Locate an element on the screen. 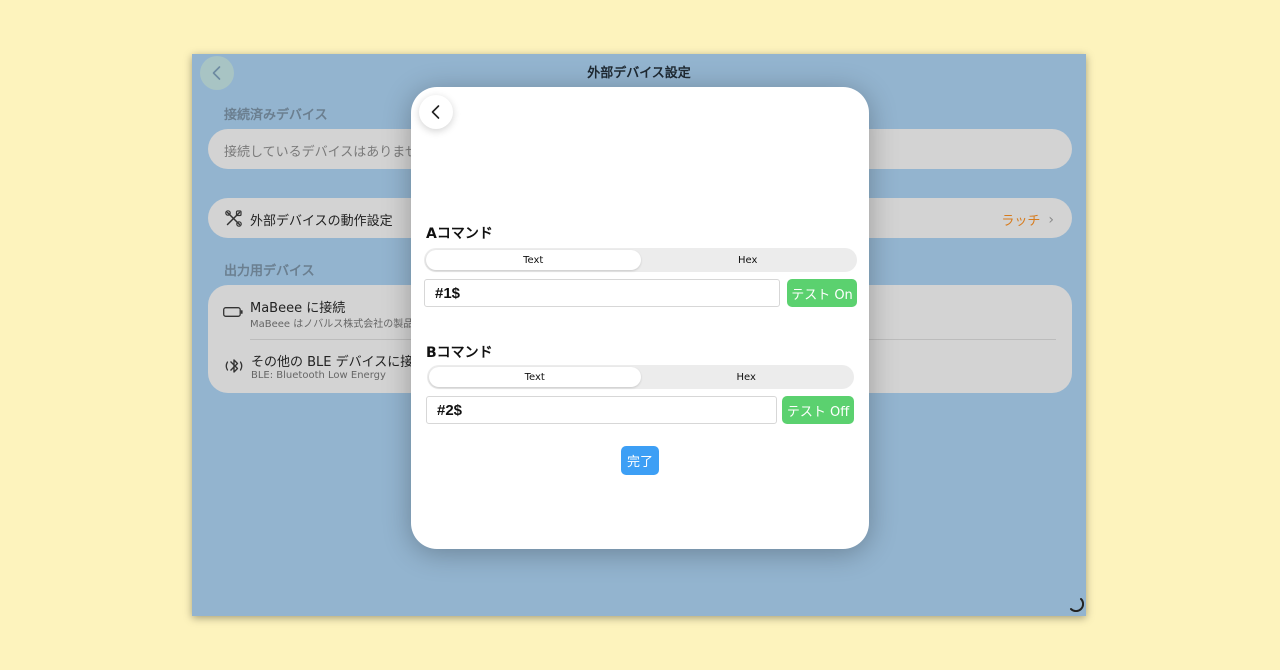 The width and height of the screenshot is (1280, 670). action-settings-value: ラッチ › is located at coordinates (1027, 220).